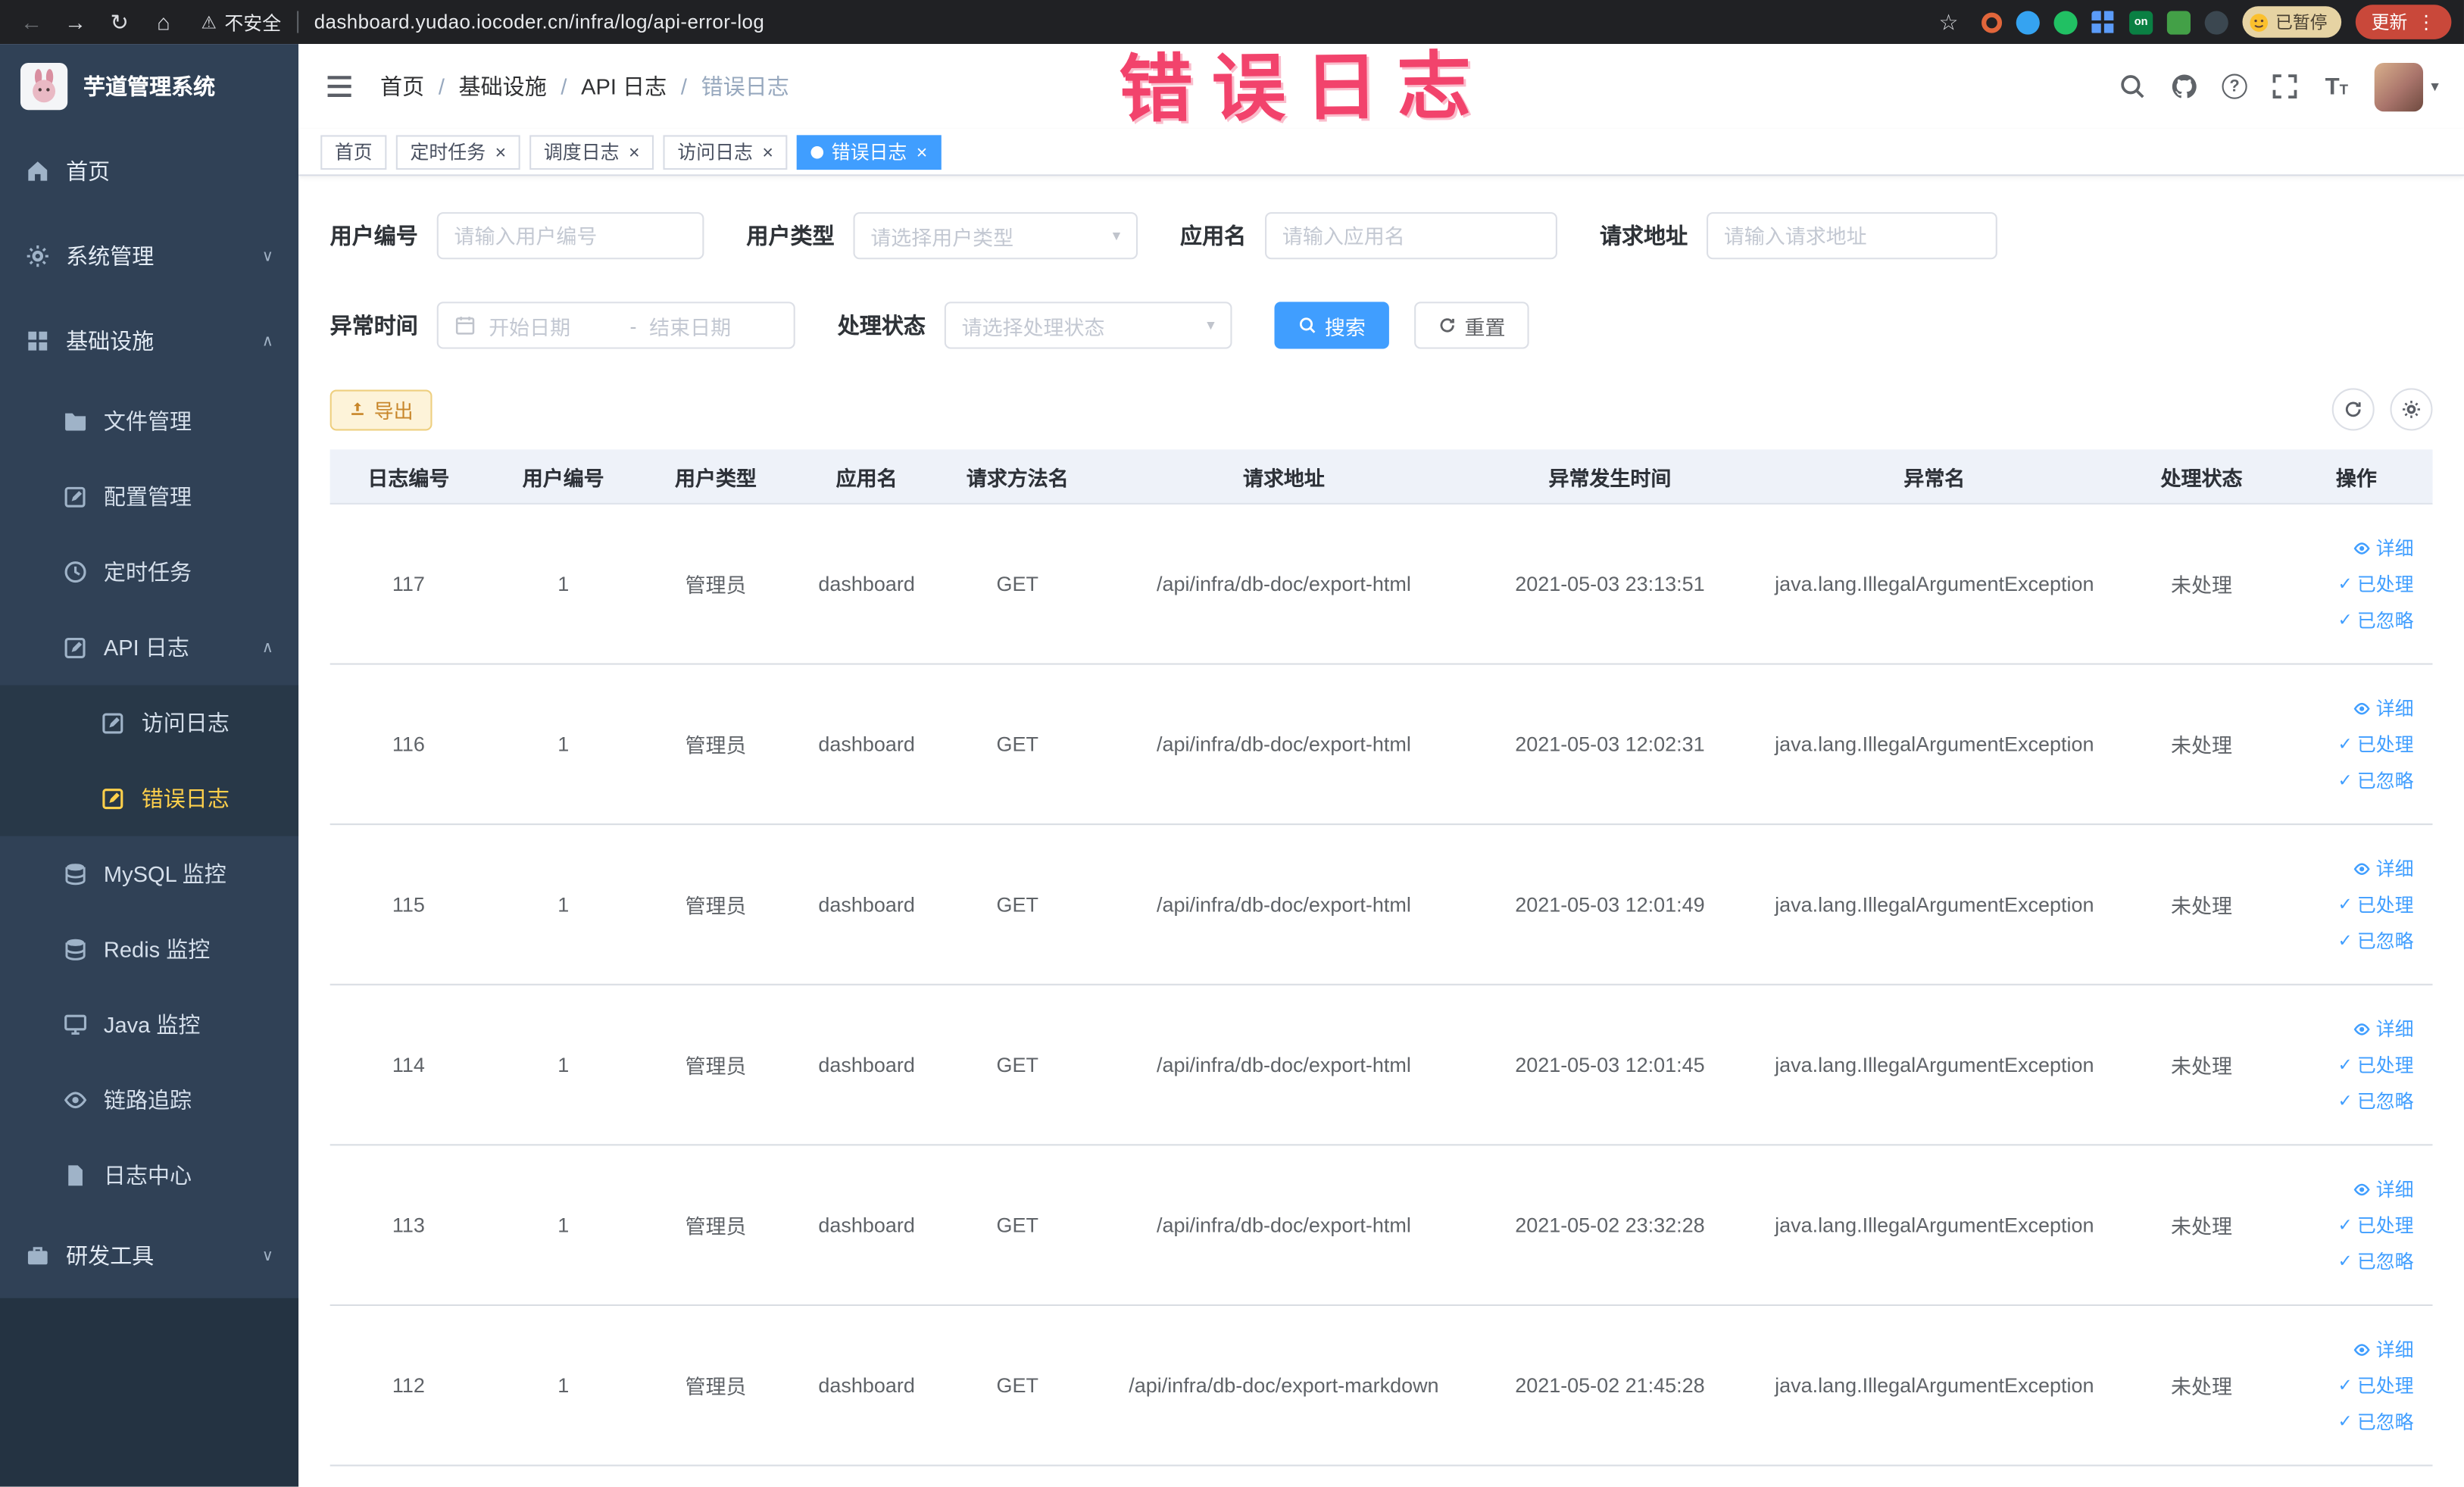 The height and width of the screenshot is (1487, 2464). I want to click on sidebar-item-mysql-monitor: MySQL 监控, so click(149, 874).